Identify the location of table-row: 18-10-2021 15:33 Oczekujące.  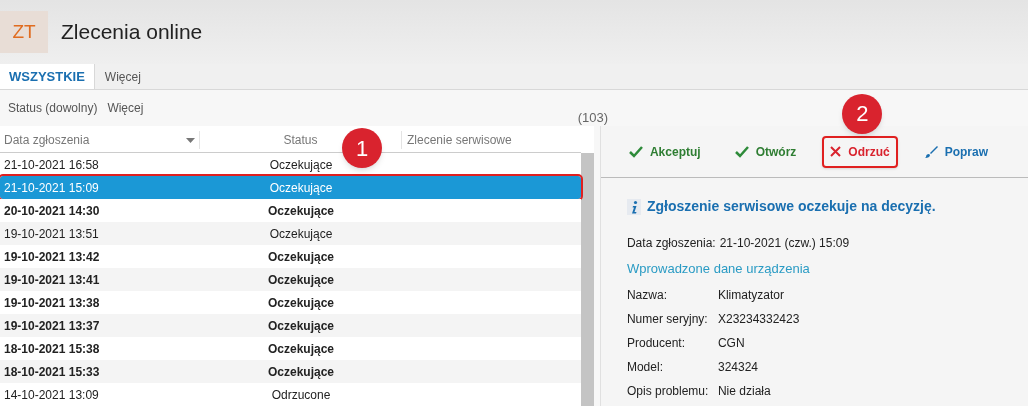
(290, 371).